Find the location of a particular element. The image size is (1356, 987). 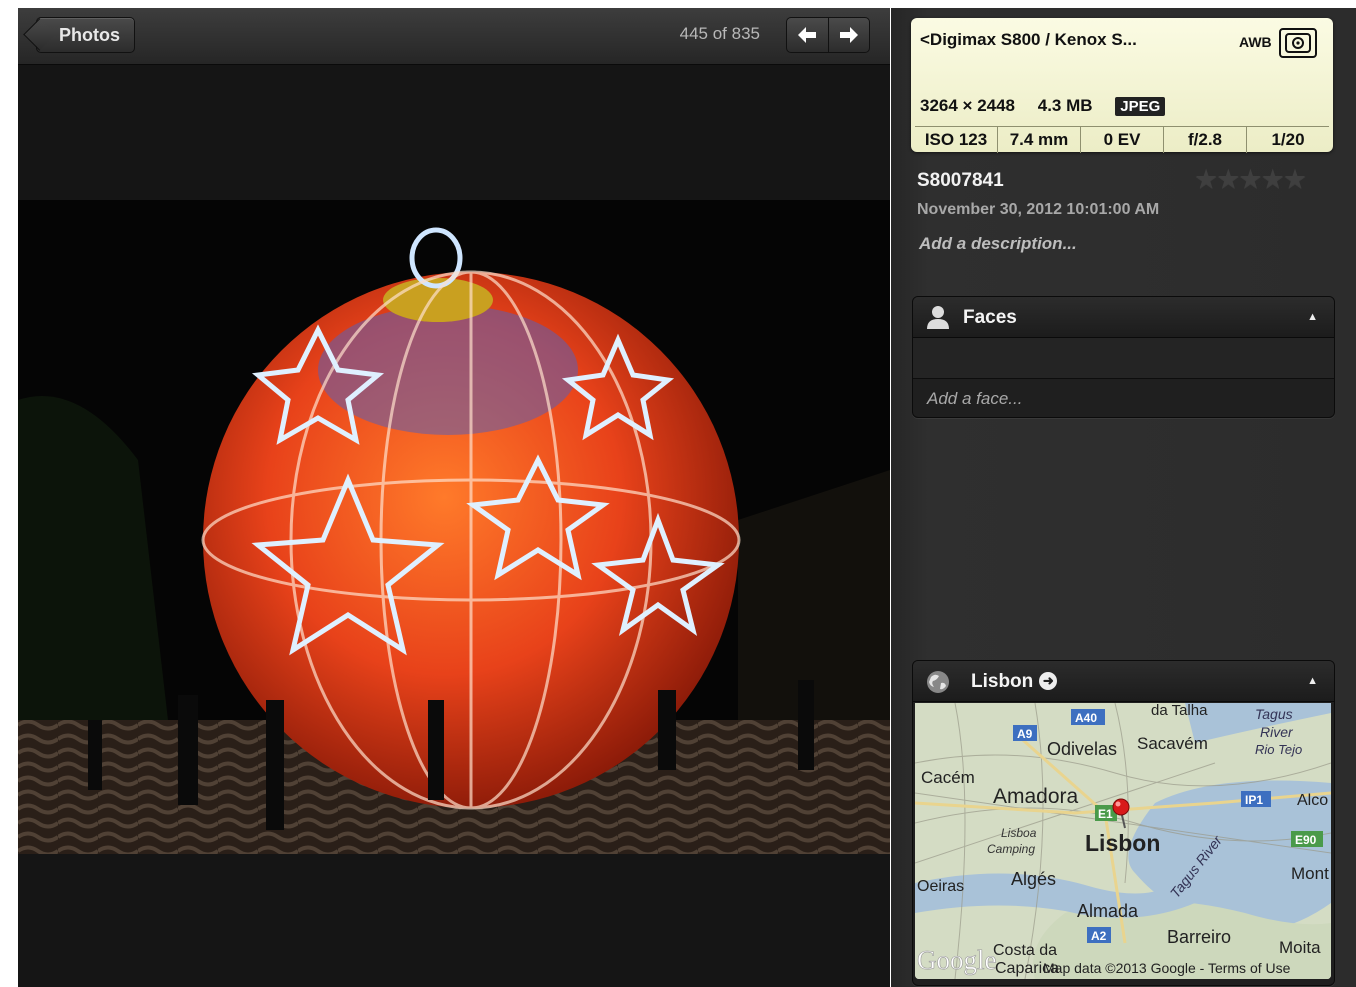

map-label-amadora: Amadora is located at coordinates (1036, 796).